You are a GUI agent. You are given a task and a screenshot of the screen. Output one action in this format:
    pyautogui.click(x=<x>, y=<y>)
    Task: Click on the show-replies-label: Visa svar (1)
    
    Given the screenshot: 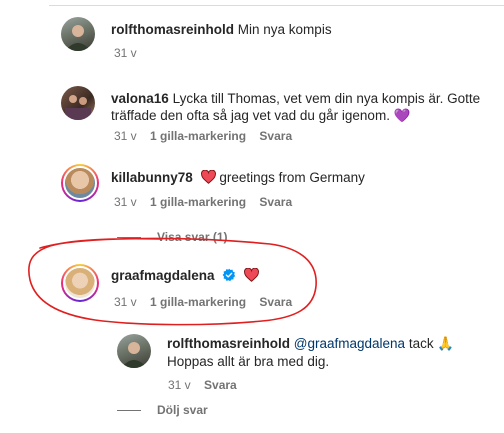 What is the action you would take?
    pyautogui.click(x=192, y=237)
    